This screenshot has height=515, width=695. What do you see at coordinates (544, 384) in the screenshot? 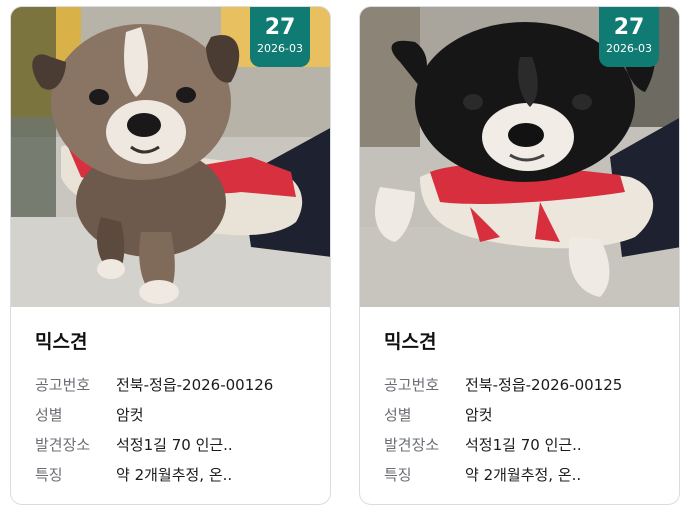
I see `notice-number-value: 전북-정읍-2026-00125` at bounding box center [544, 384].